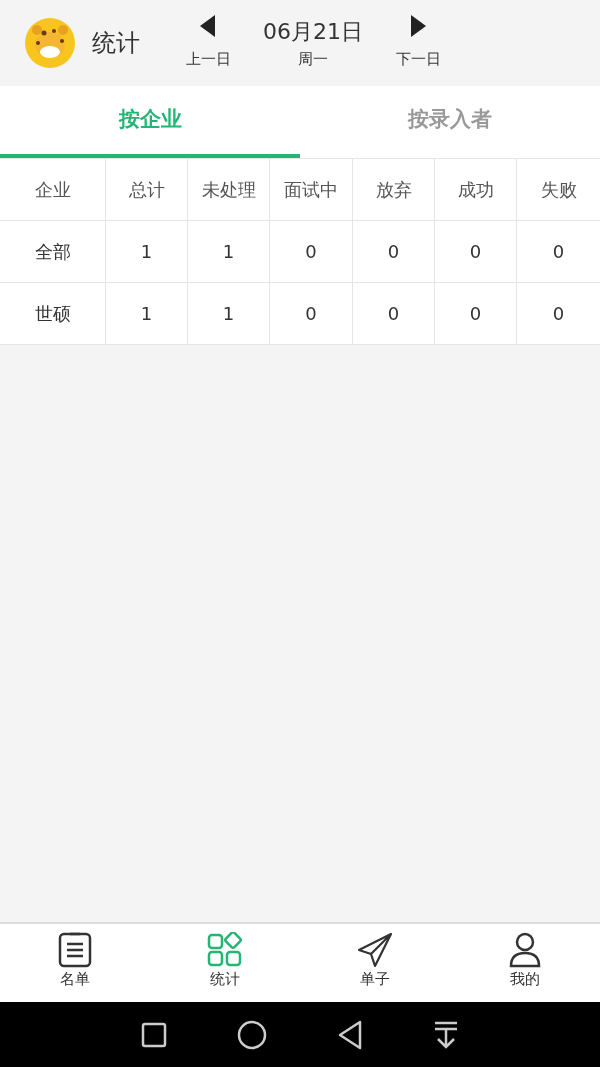  What do you see at coordinates (229, 190) in the screenshot?
I see `column-header: 未处理` at bounding box center [229, 190].